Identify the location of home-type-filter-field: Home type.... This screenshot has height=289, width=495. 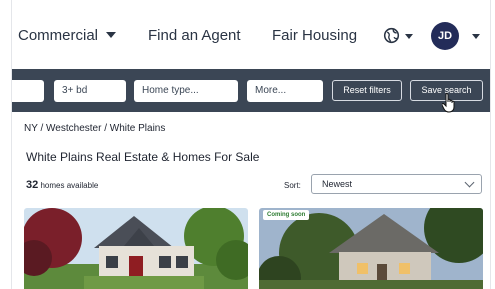
(186, 91).